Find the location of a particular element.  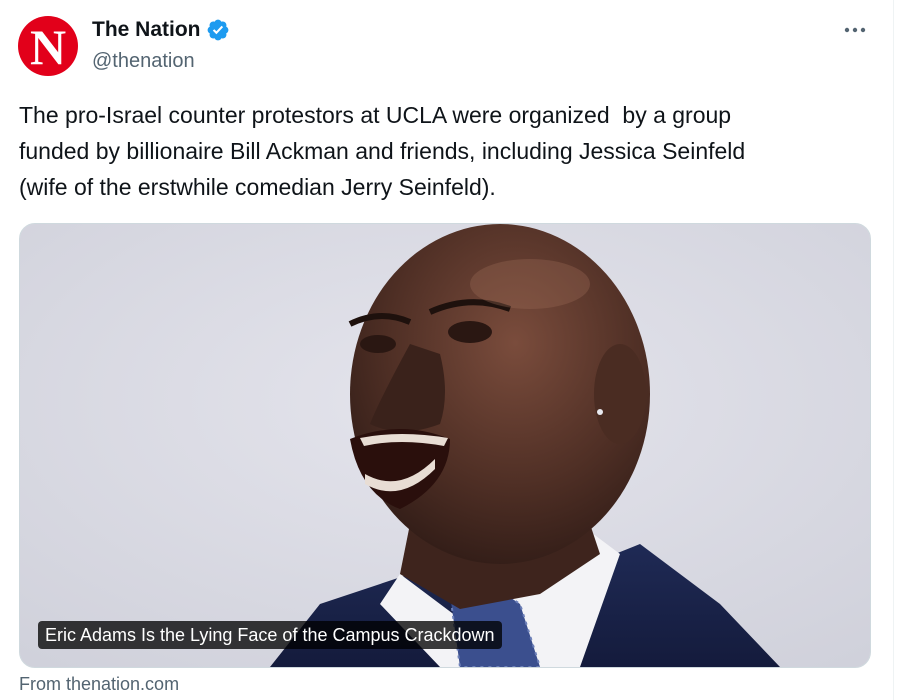

verified-badge-icon is located at coordinates (218, 30).